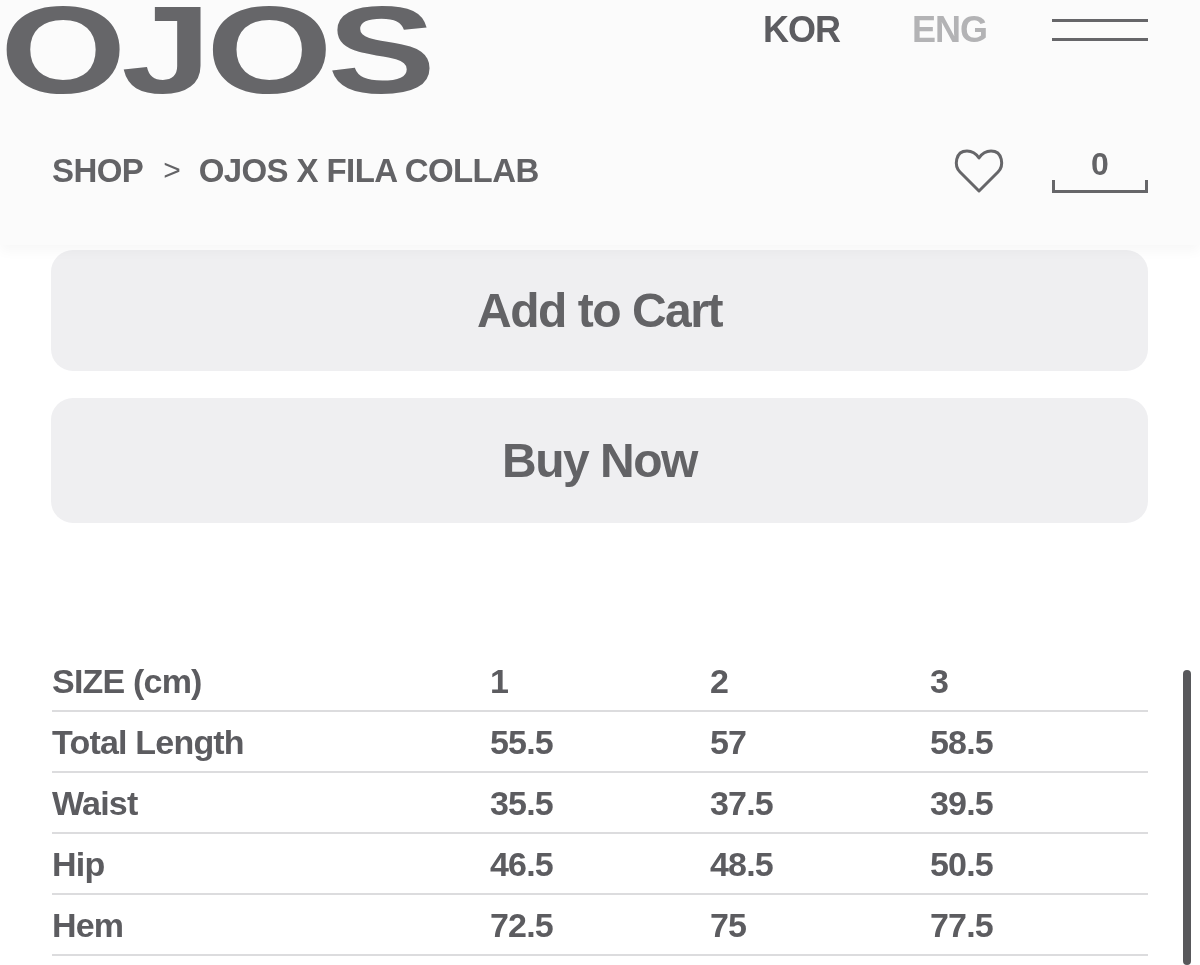 The width and height of the screenshot is (1200, 965). Describe the element at coordinates (729, 741) in the screenshot. I see `measurement-value: 57` at that location.